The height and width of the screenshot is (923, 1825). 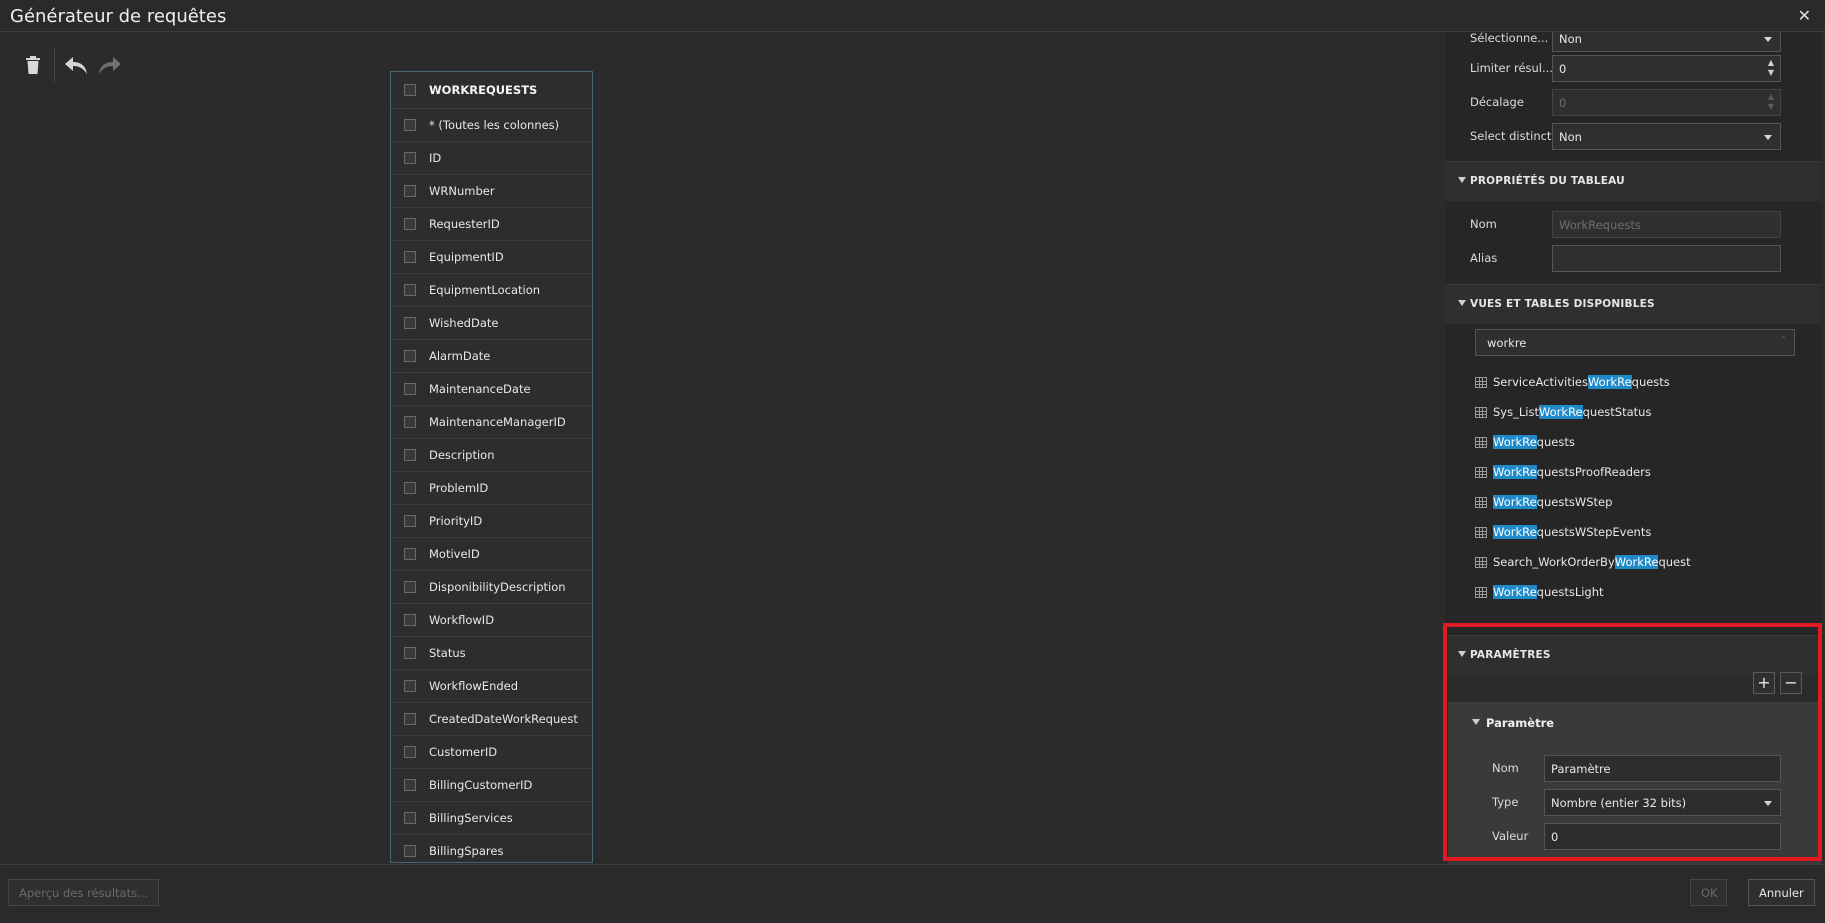 I want to click on prop-row-limit: Limiter résul... 0 ▲ ▼, so click(x=1633, y=69).